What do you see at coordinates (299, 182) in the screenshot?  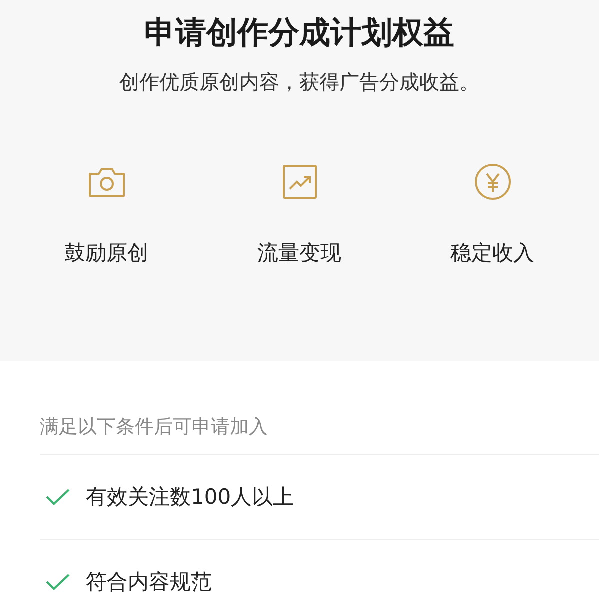 I see `trend-chart-icon` at bounding box center [299, 182].